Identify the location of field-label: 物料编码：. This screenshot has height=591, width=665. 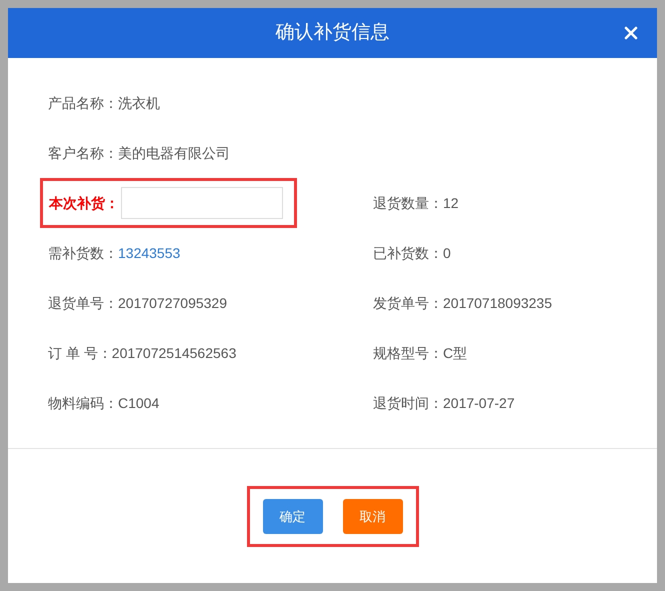
(83, 403).